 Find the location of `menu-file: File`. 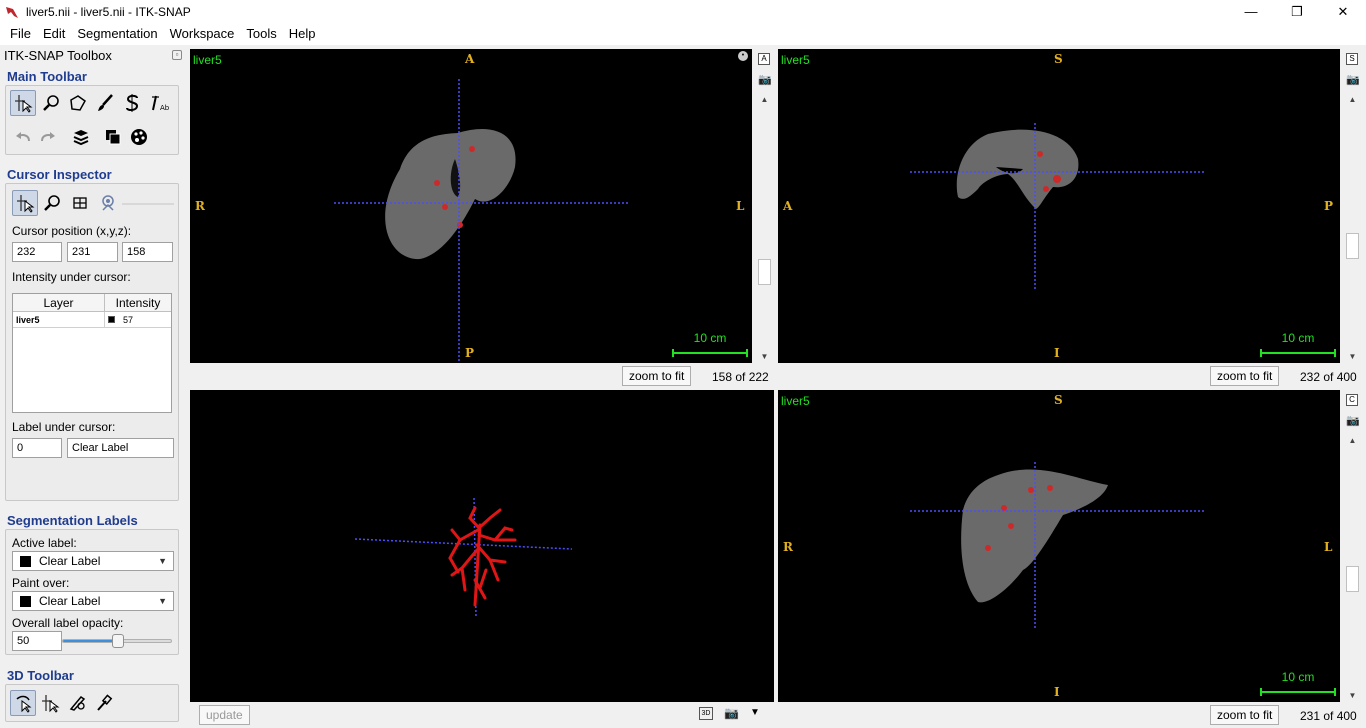

menu-file: File is located at coordinates (20, 34).